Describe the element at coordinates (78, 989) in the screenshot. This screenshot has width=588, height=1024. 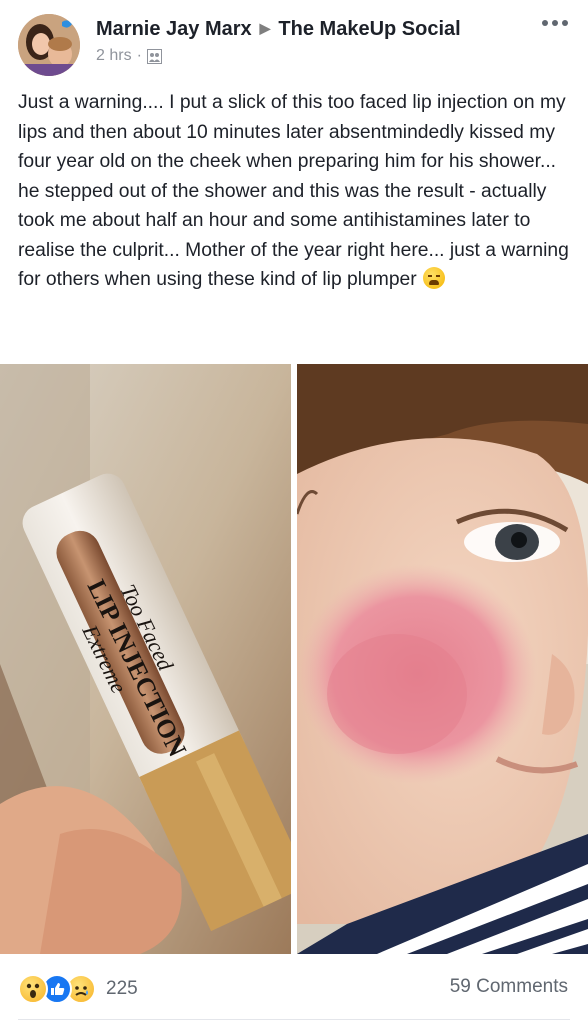
I see `reaction-summary: 225` at that location.